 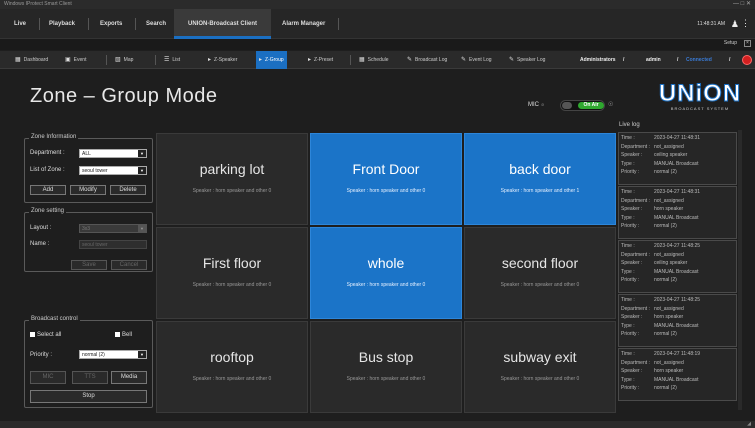 What do you see at coordinates (124, 60) in the screenshot?
I see `toolbar-map: ▧ Map` at bounding box center [124, 60].